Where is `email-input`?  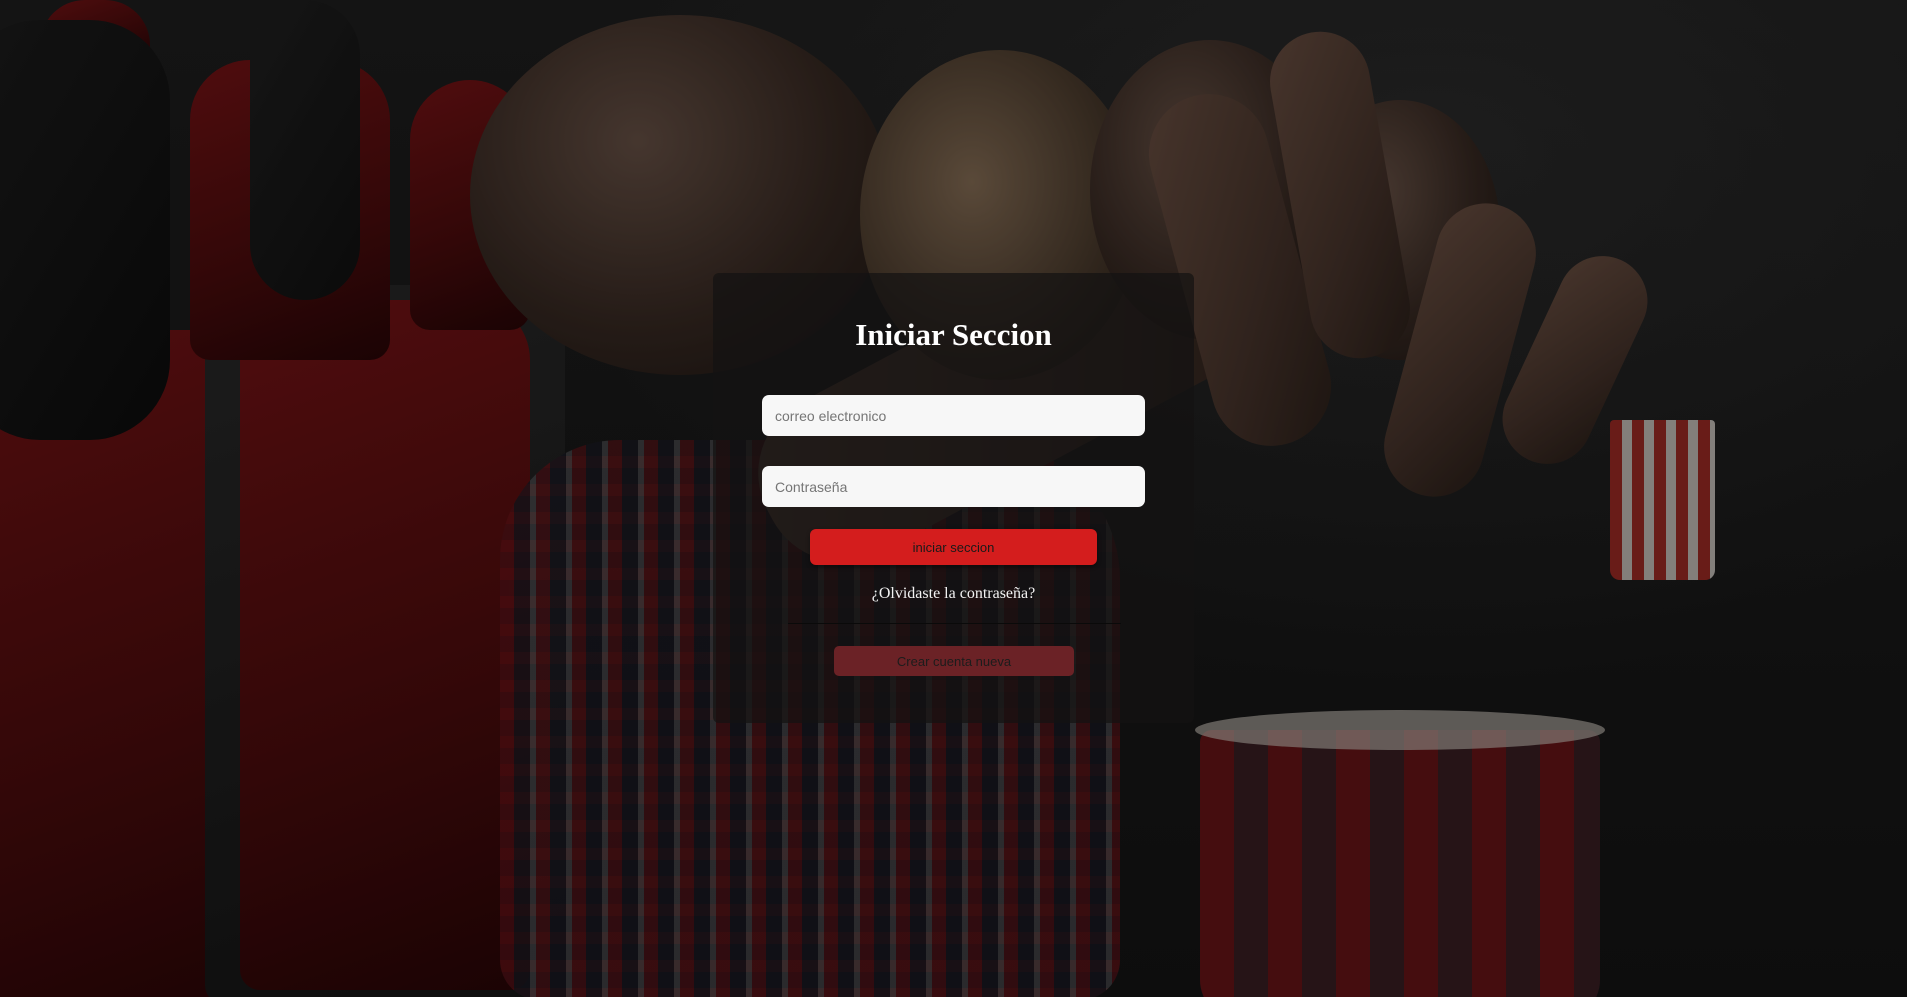 email-input is located at coordinates (953, 415).